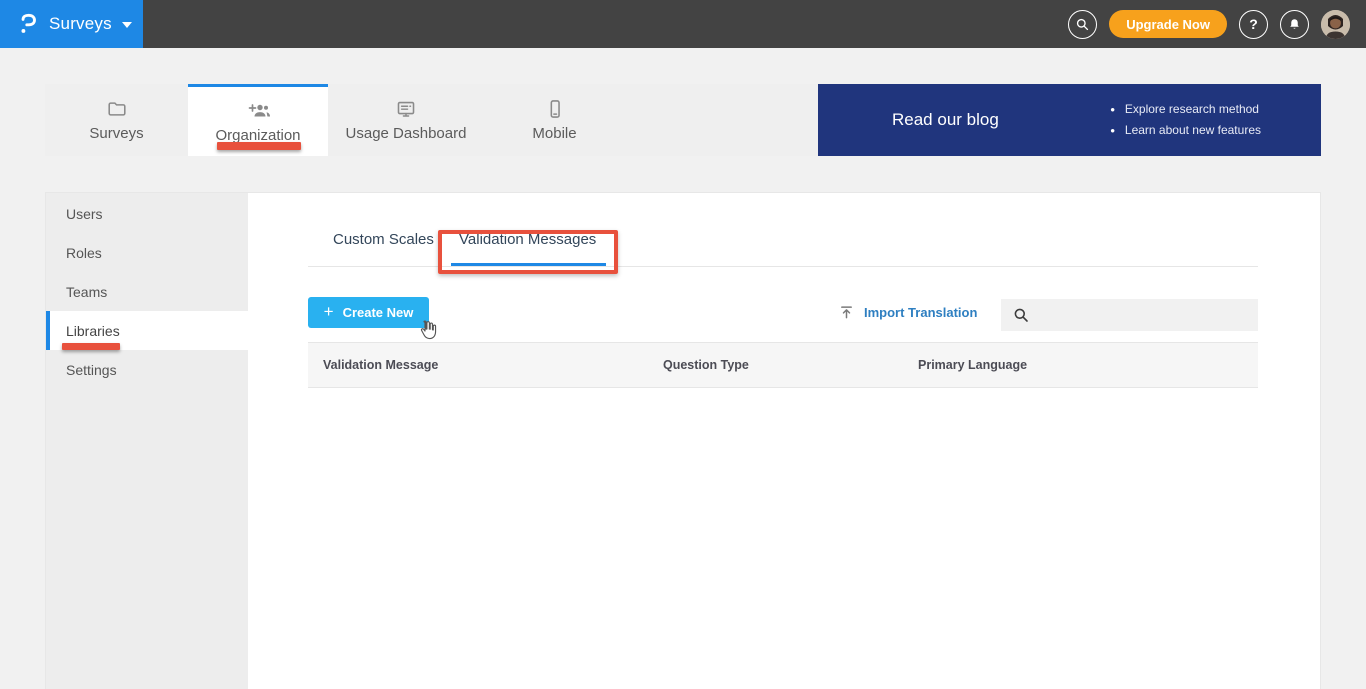 The height and width of the screenshot is (689, 1366). What do you see at coordinates (126, 25) in the screenshot?
I see `chevron-down-icon` at bounding box center [126, 25].